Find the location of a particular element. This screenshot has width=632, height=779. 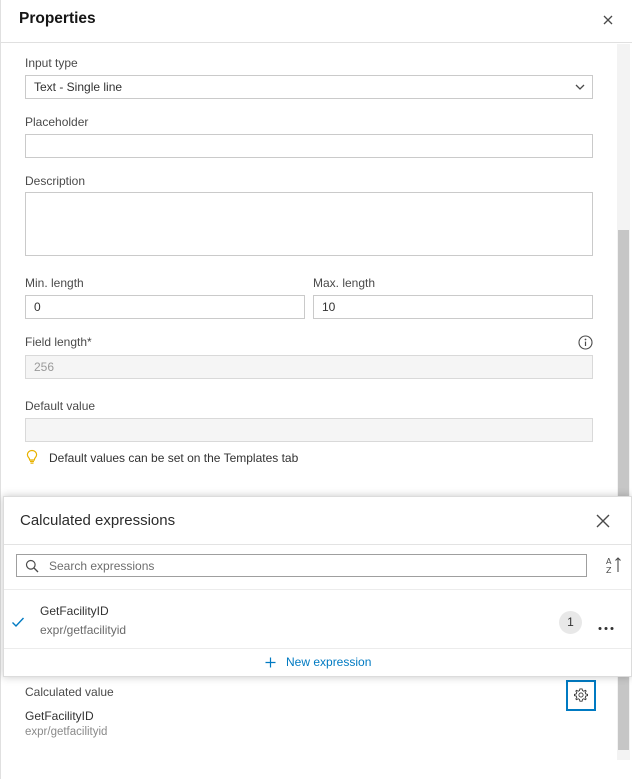

calculated-expressions-button is located at coordinates (581, 695).